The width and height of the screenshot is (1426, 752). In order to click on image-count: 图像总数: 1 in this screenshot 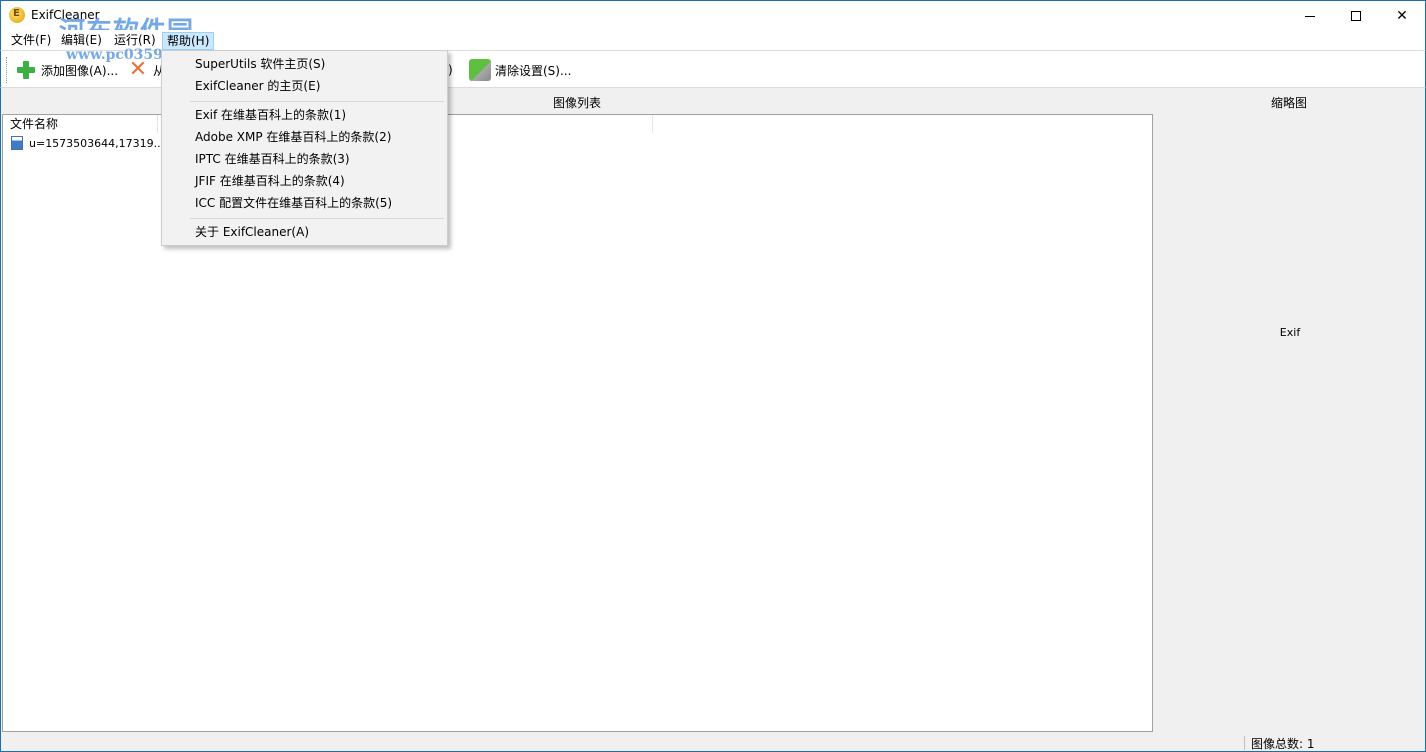, I will do `click(1283, 744)`.